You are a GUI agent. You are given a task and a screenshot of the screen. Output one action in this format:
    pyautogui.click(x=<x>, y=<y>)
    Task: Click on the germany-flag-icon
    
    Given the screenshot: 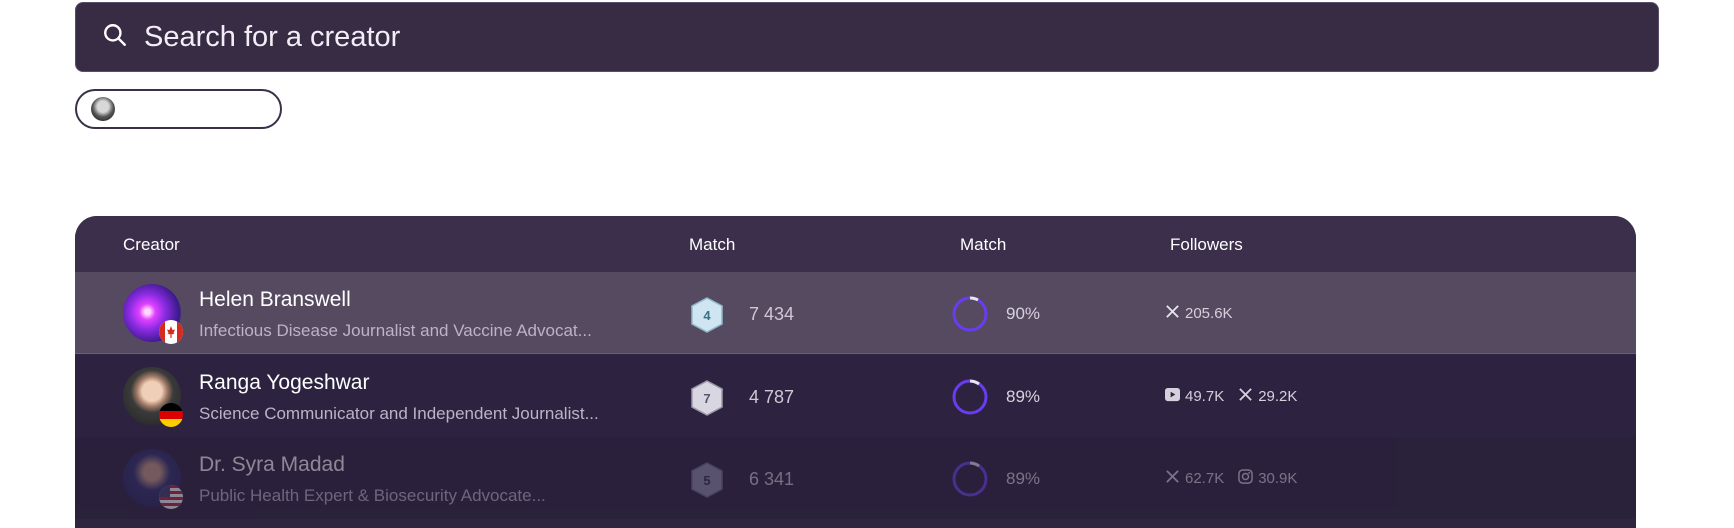 What is the action you would take?
    pyautogui.click(x=171, y=415)
    